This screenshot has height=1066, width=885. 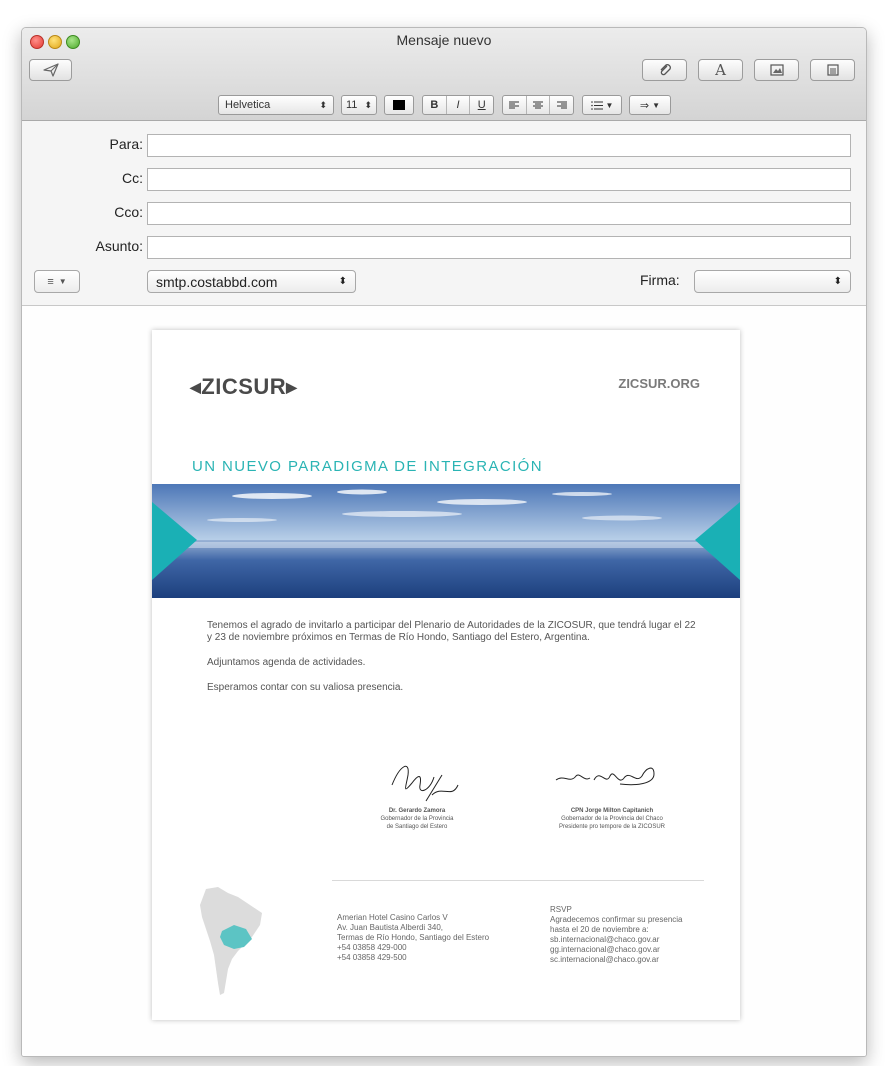 I want to click on header-fields-menu: ≡ ▼, so click(x=57, y=281).